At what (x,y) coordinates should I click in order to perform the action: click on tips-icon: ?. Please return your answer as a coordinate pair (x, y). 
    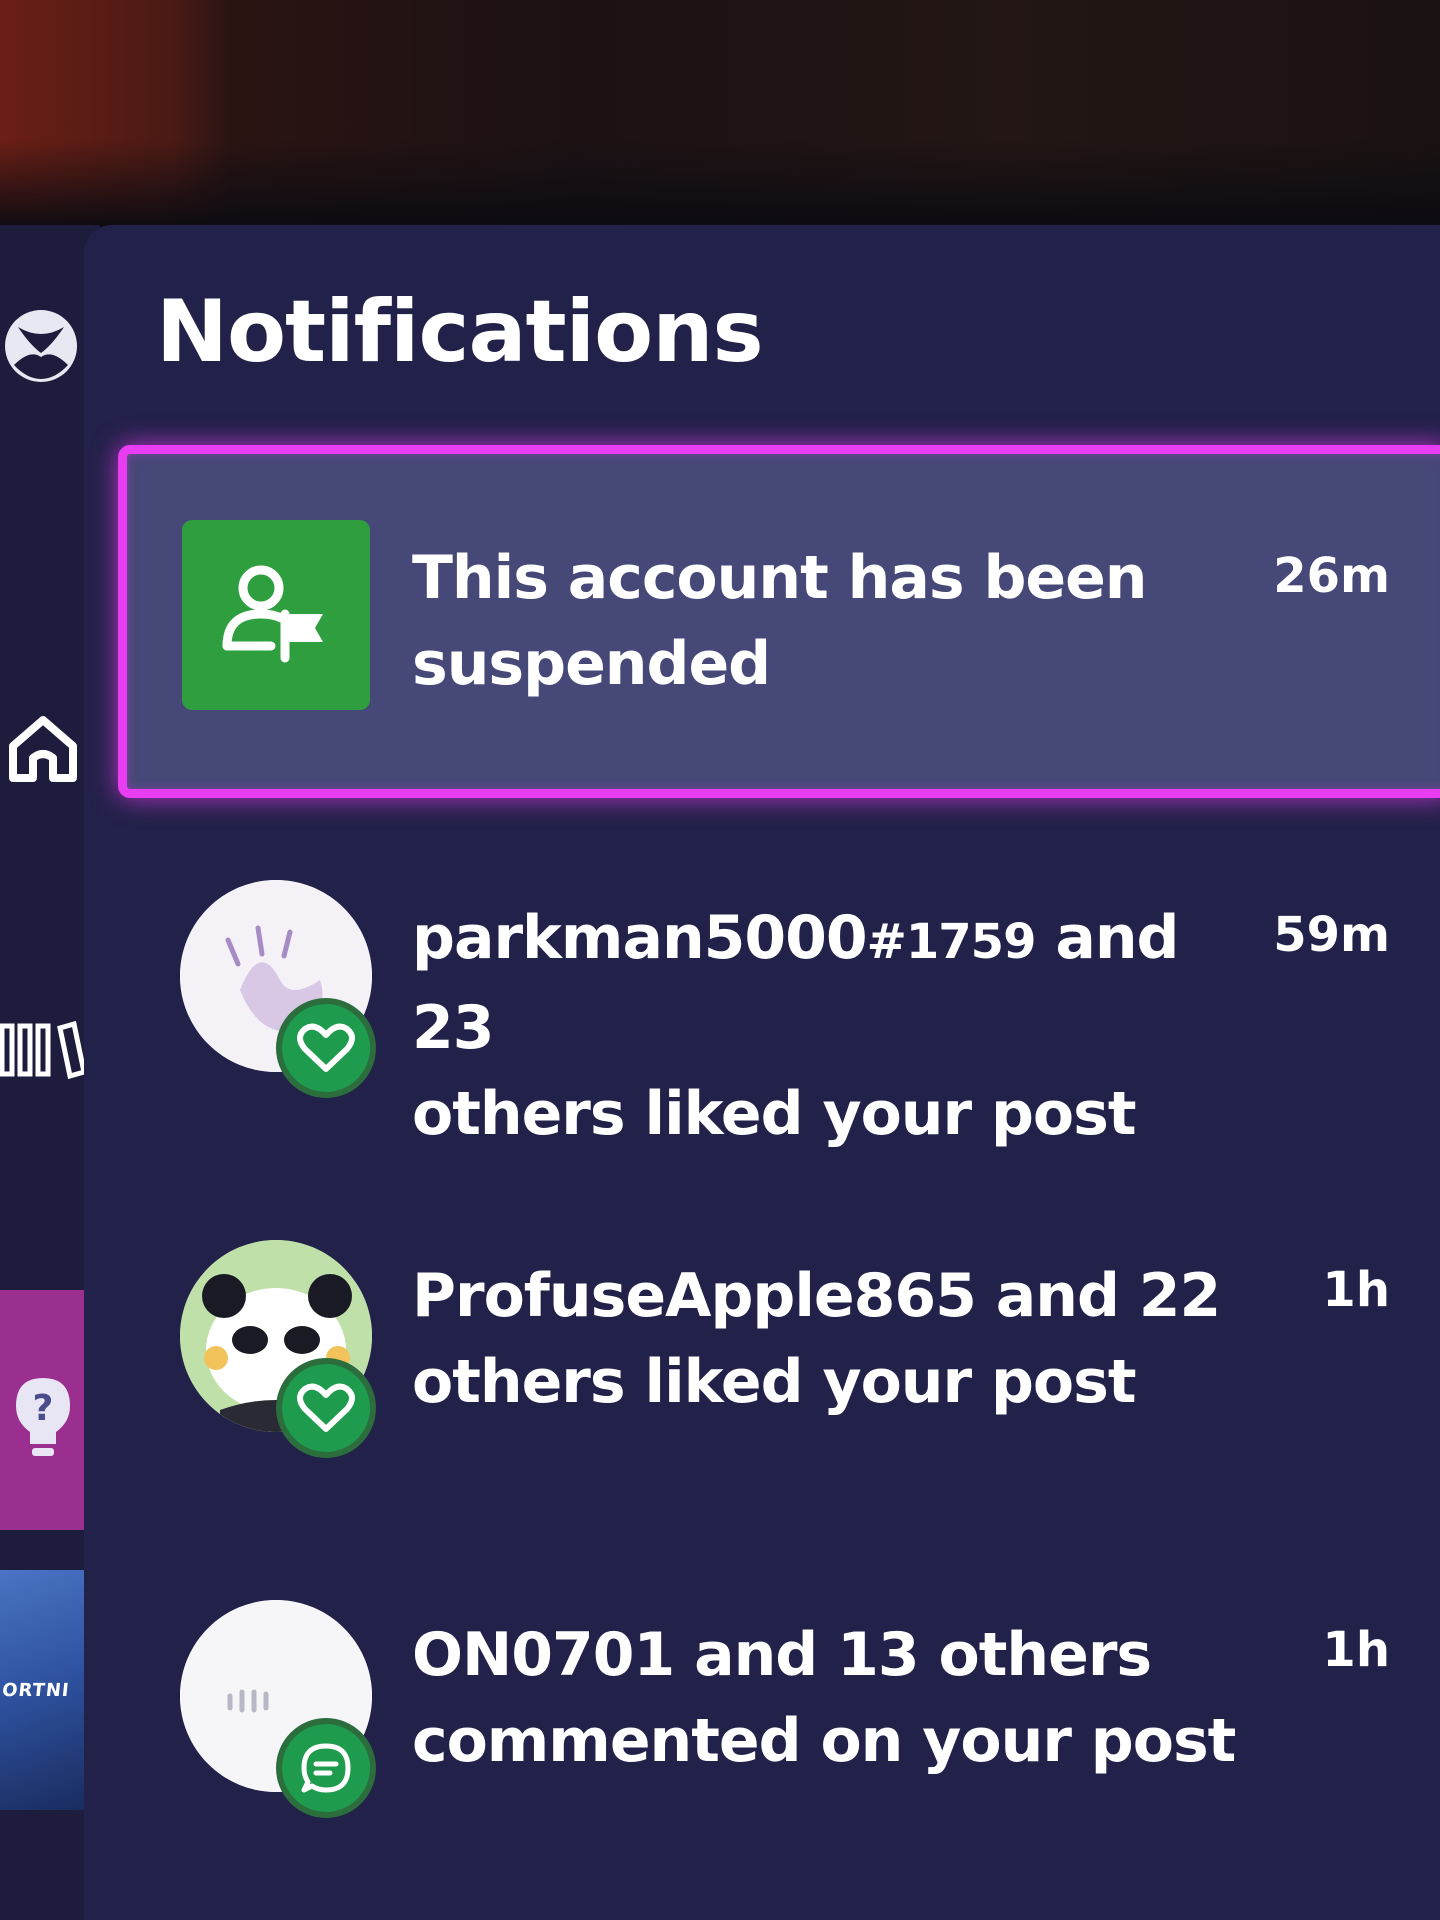
    Looking at the image, I should click on (43, 1420).